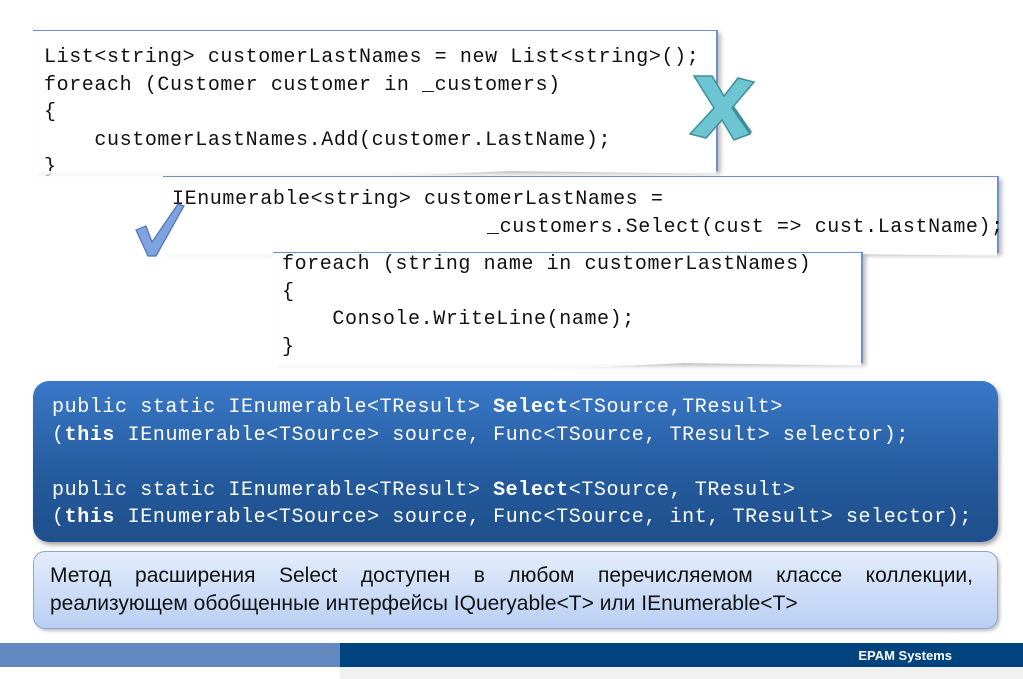  I want to click on company-name: EPAM Systems, so click(905, 655).